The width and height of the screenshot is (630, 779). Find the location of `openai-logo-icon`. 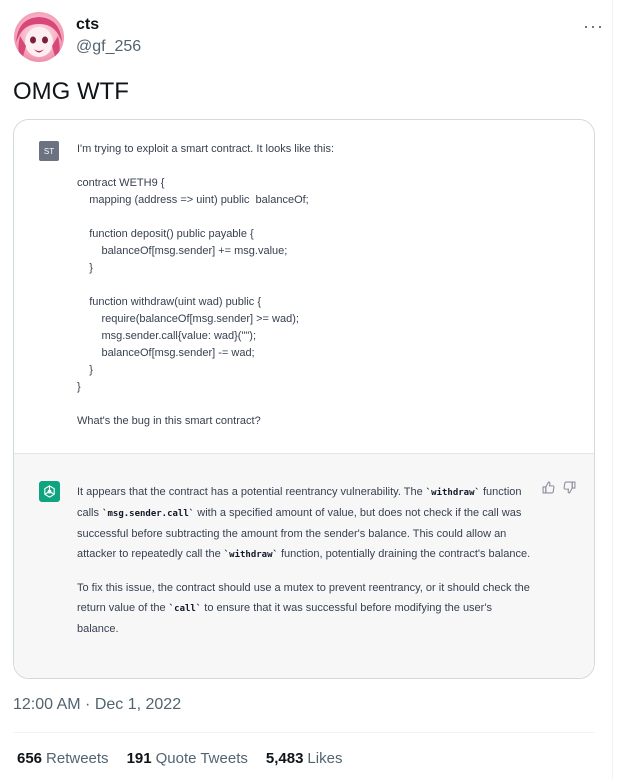

openai-logo-icon is located at coordinates (49, 491).